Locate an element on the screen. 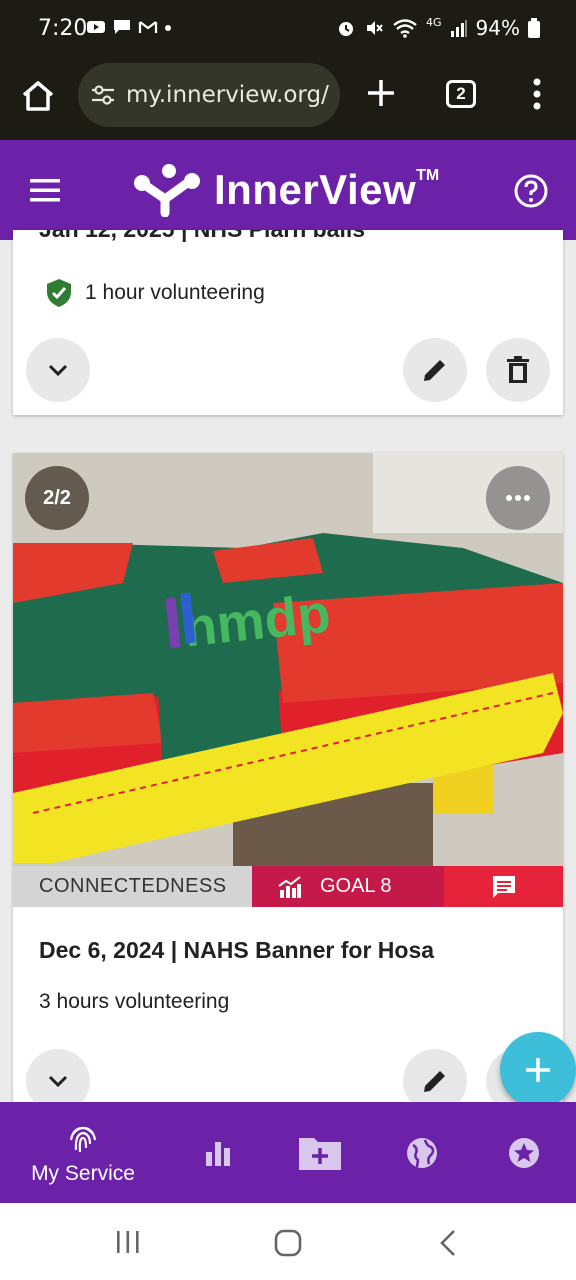 This screenshot has height=1280, width=576. browser-menu-icon is located at coordinates (537, 94).